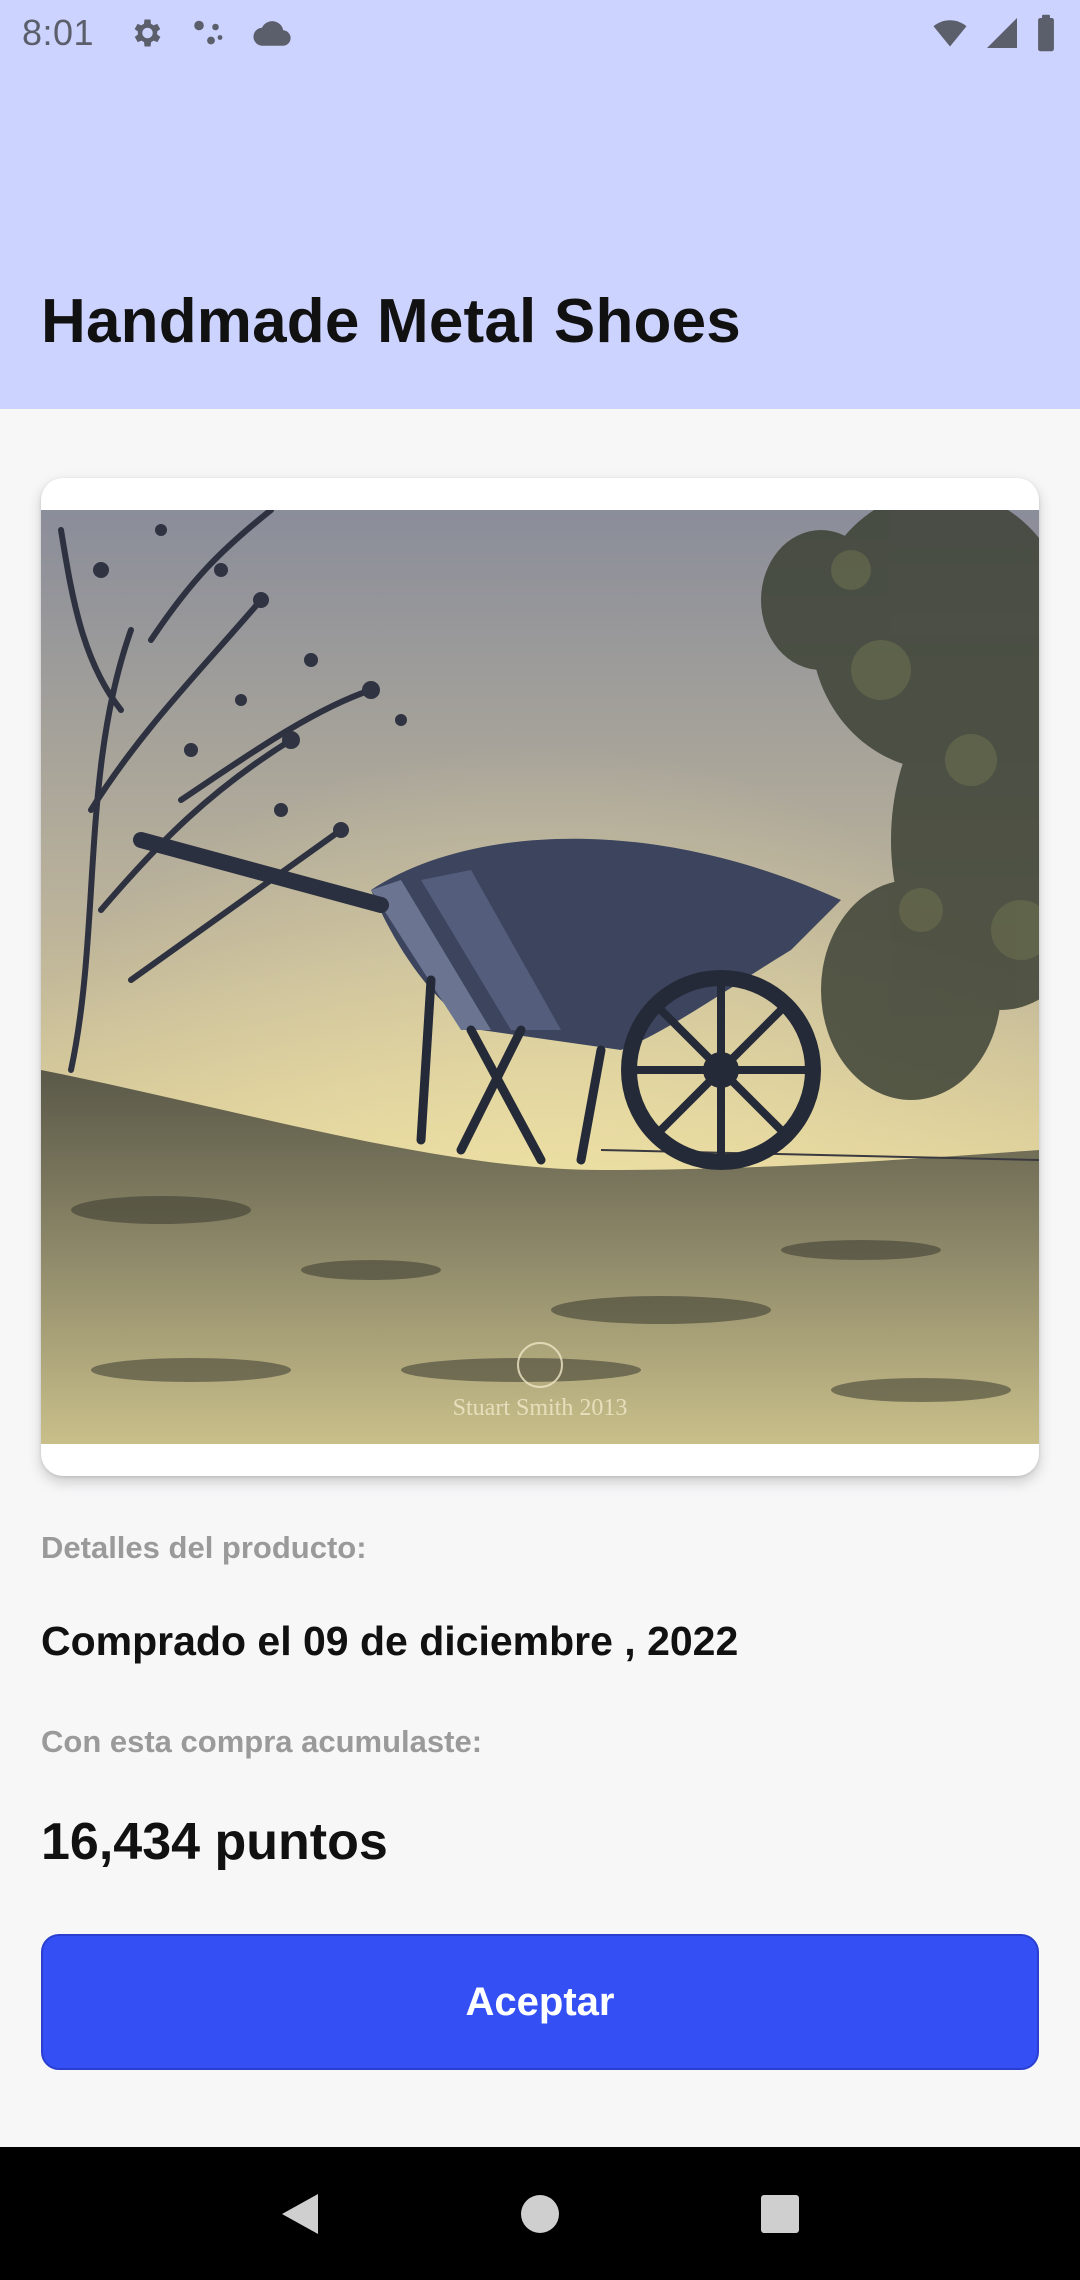  I want to click on cloud-icon, so click(272, 33).